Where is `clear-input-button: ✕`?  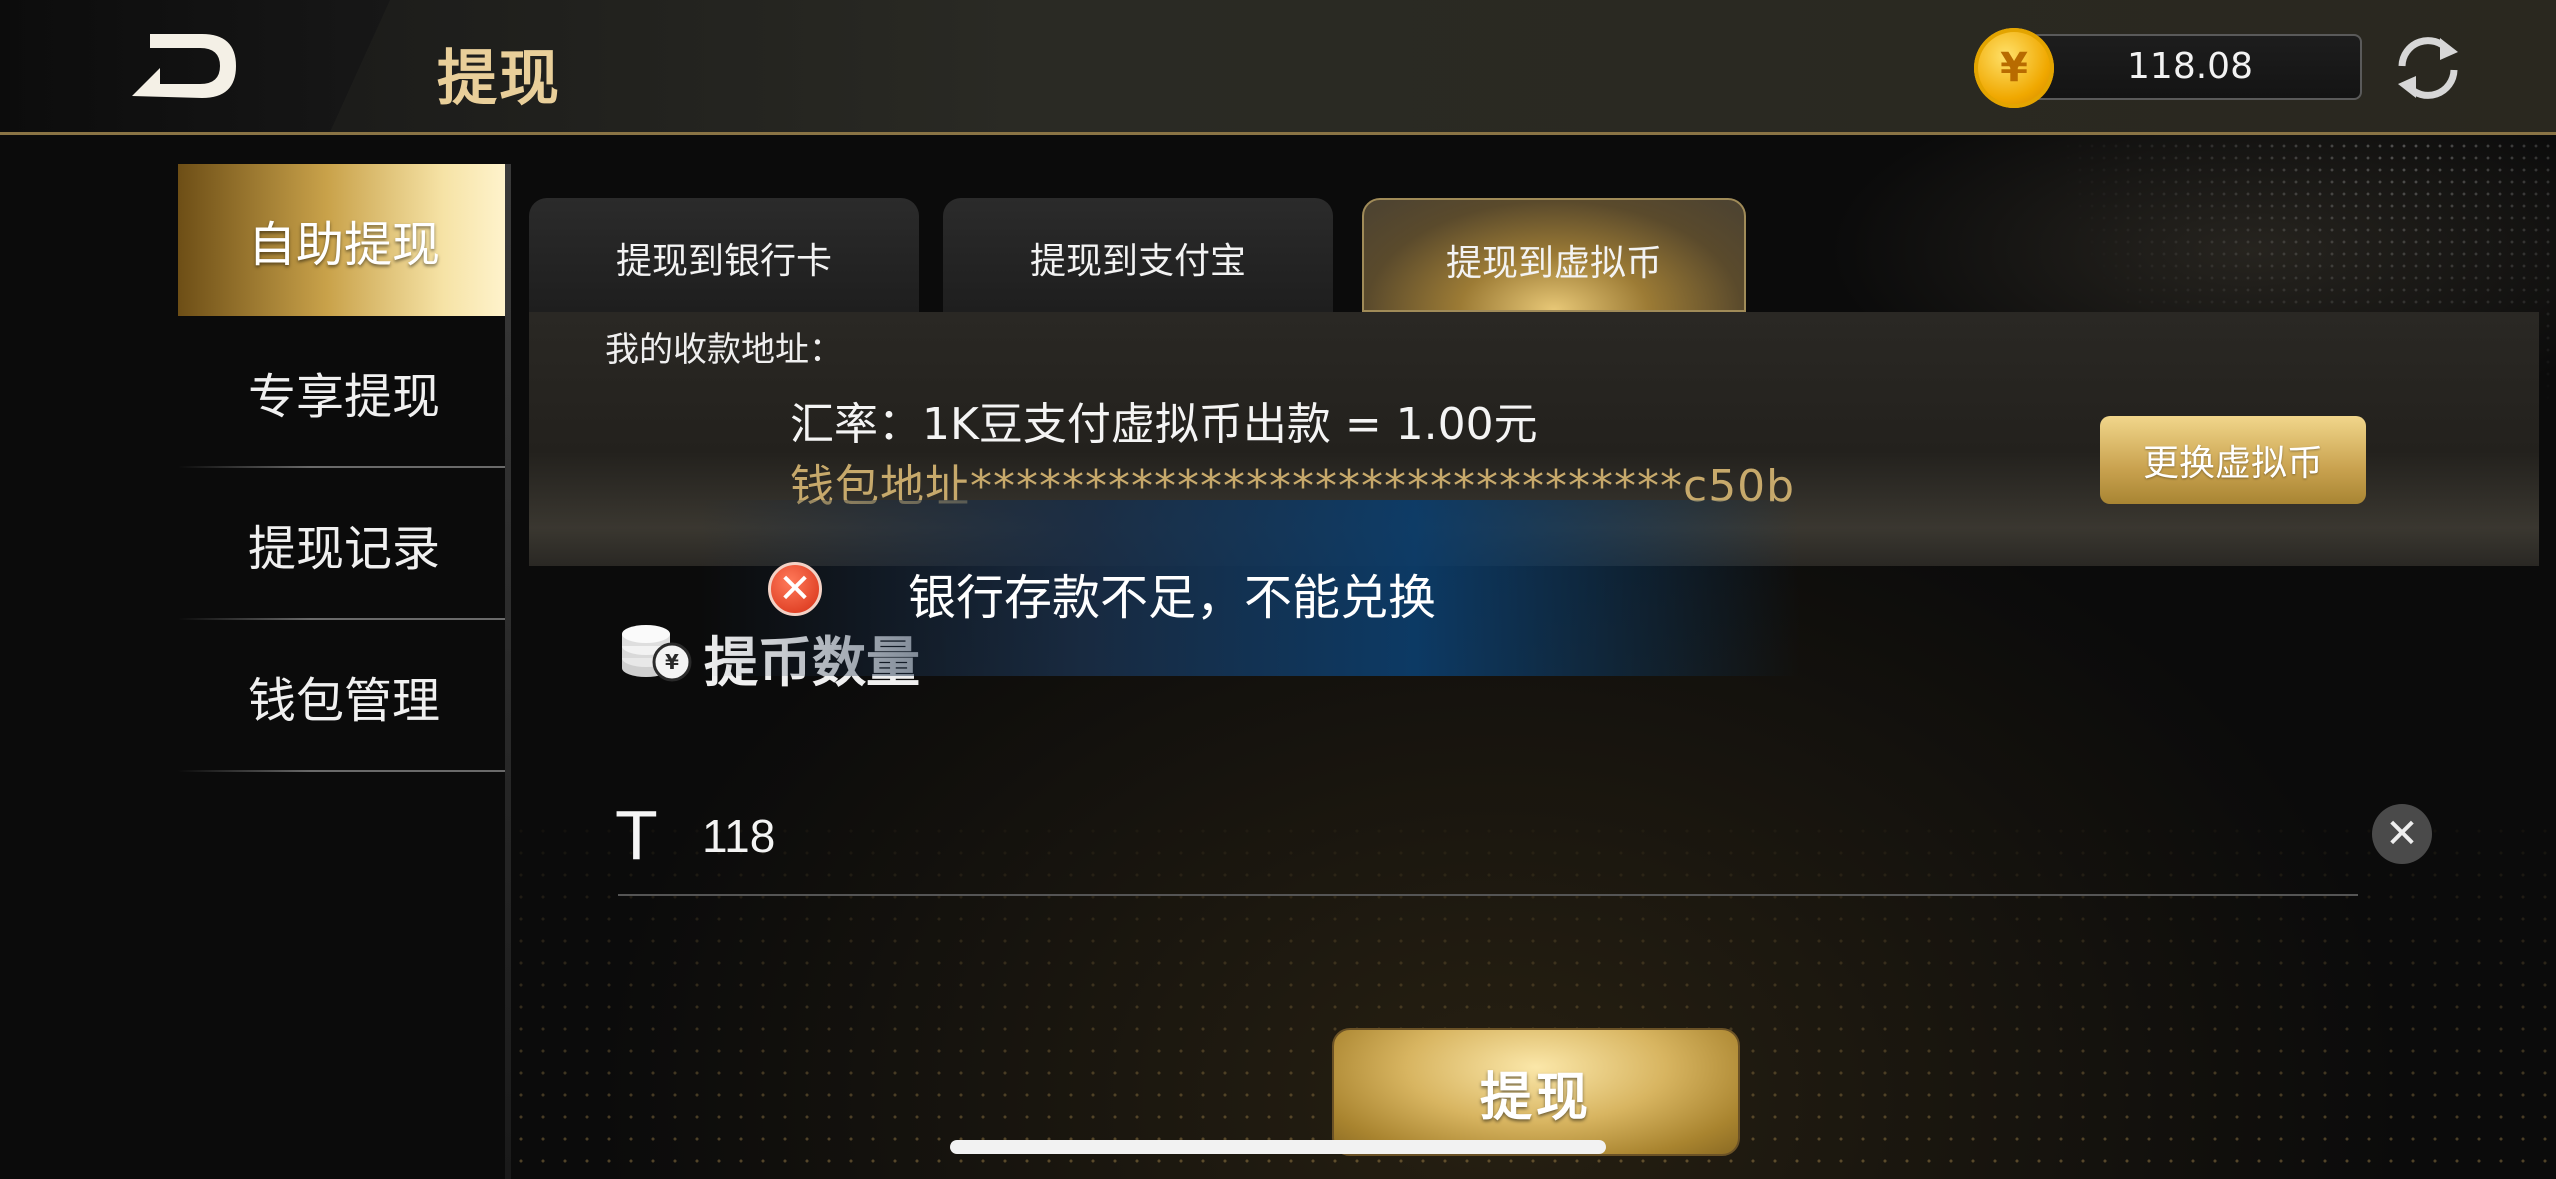
clear-input-button: ✕ is located at coordinates (2402, 834).